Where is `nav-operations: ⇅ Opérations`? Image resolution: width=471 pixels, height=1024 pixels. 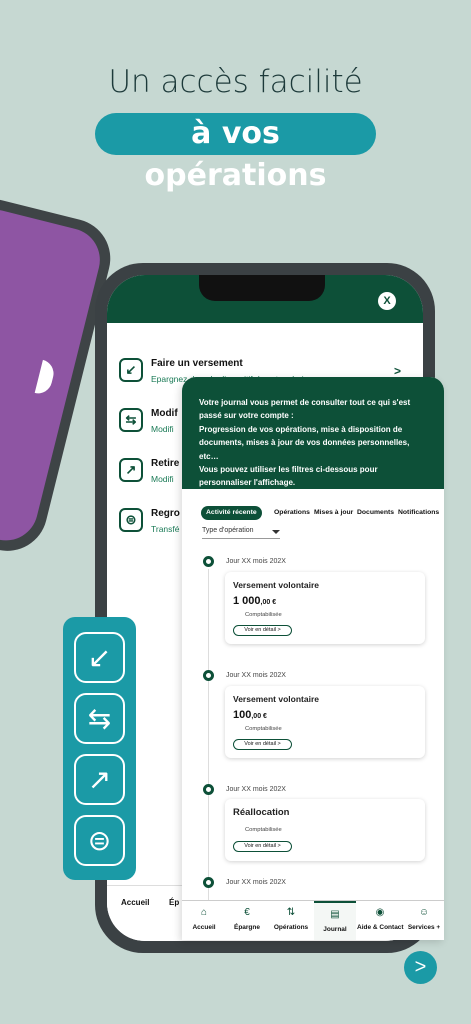
nav-operations: ⇅ Opérations is located at coordinates (291, 920).